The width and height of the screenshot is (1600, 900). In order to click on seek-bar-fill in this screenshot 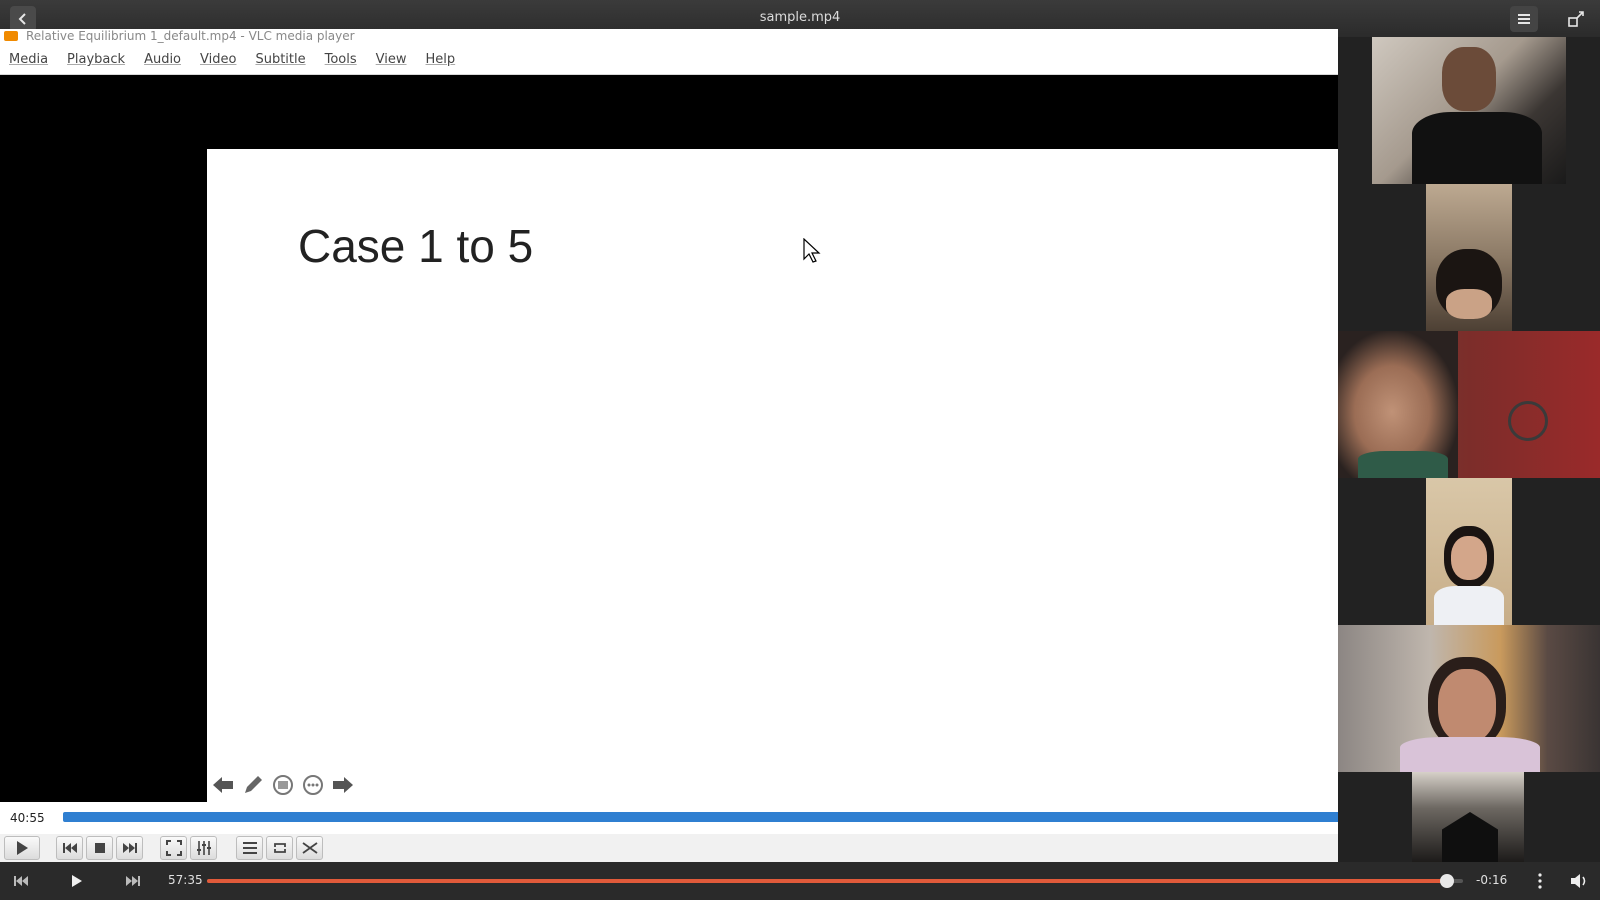, I will do `click(827, 881)`.